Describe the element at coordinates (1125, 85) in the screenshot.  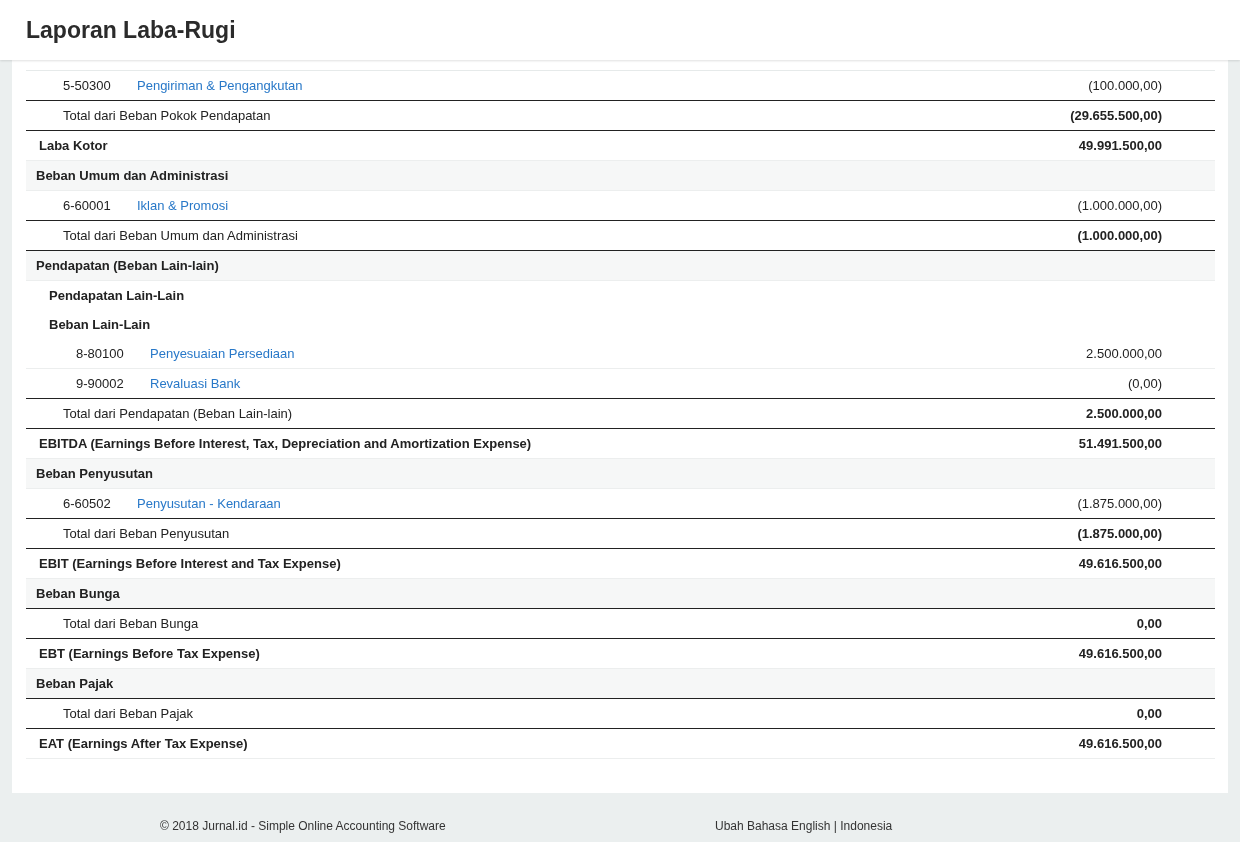
I see `amount: (100.000,00)` at that location.